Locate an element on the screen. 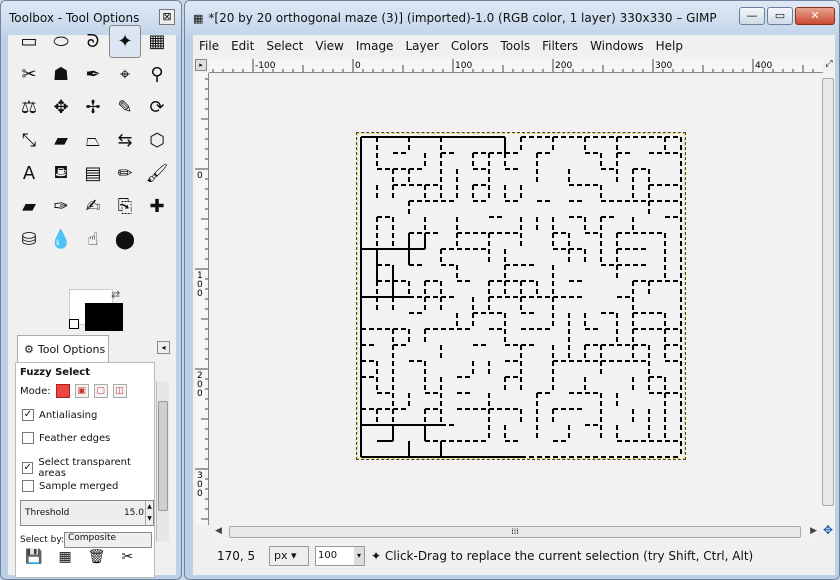 This screenshot has width=840, height=580. foreground-select-icon: ☗ is located at coordinates (61, 74).